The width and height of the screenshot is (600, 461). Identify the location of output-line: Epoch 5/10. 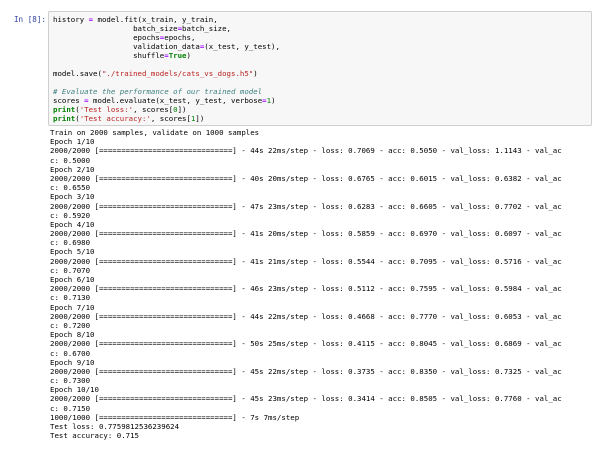
(72, 252).